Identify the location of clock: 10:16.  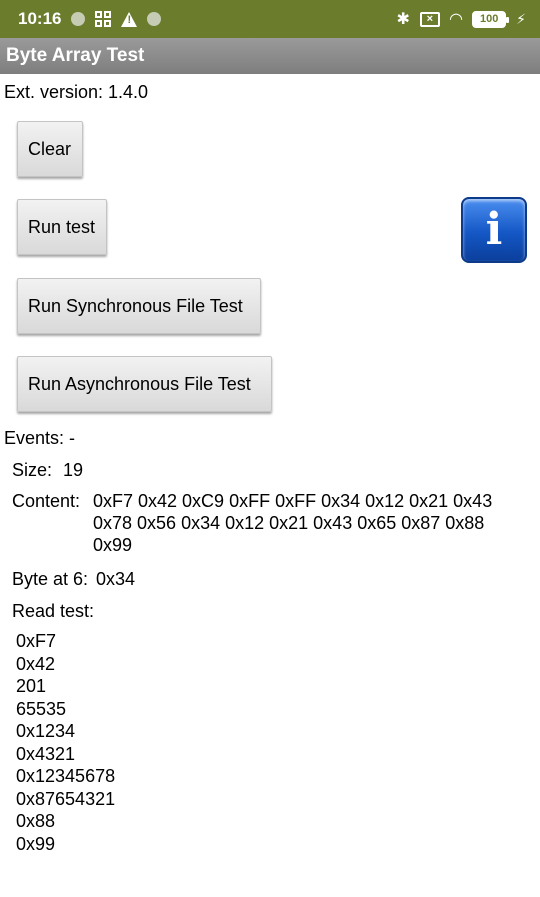
(40, 18).